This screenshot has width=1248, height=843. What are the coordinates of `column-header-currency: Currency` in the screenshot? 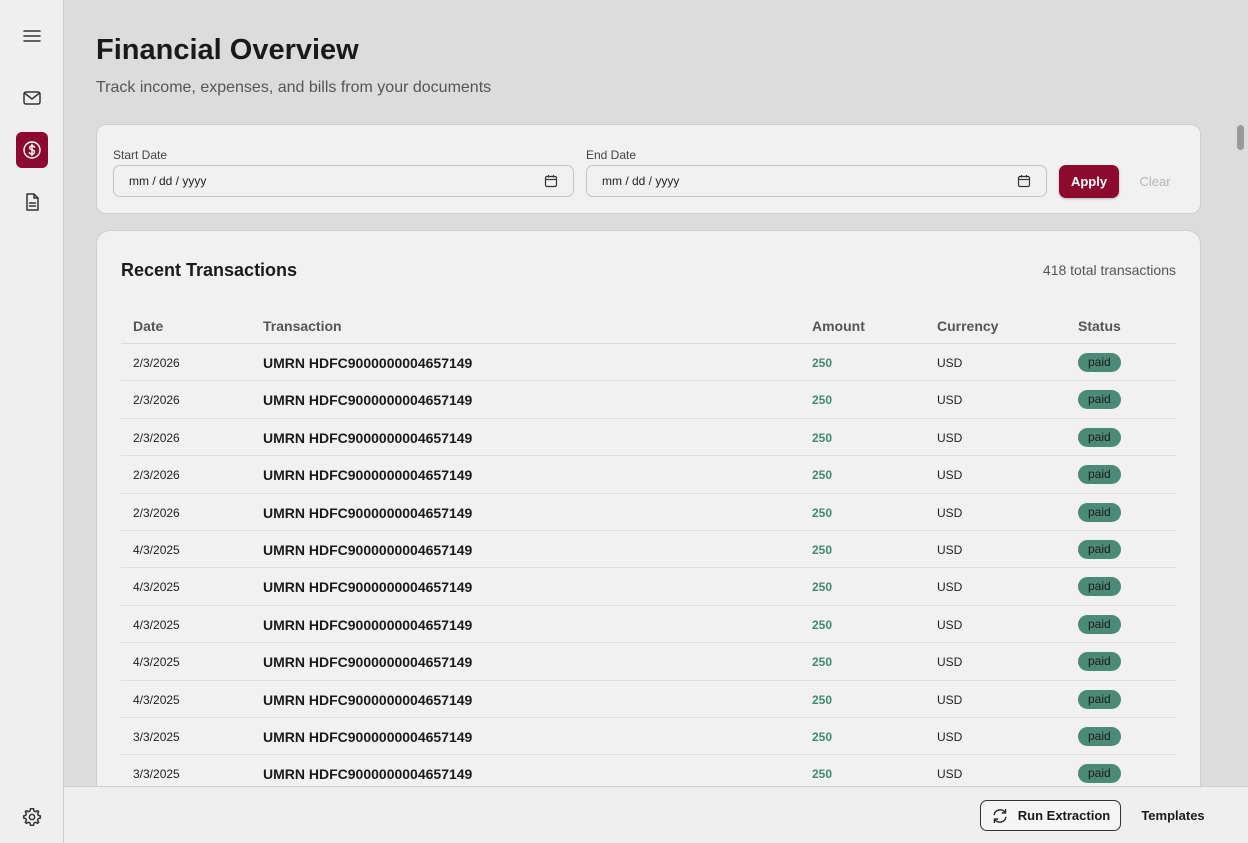 It's located at (968, 326).